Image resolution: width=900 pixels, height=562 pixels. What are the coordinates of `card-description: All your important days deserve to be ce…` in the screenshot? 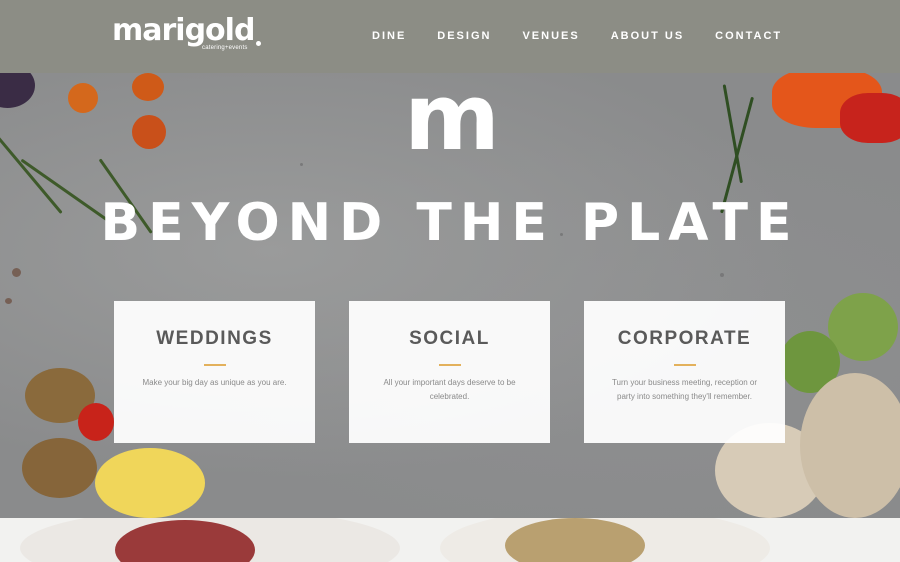 It's located at (449, 389).